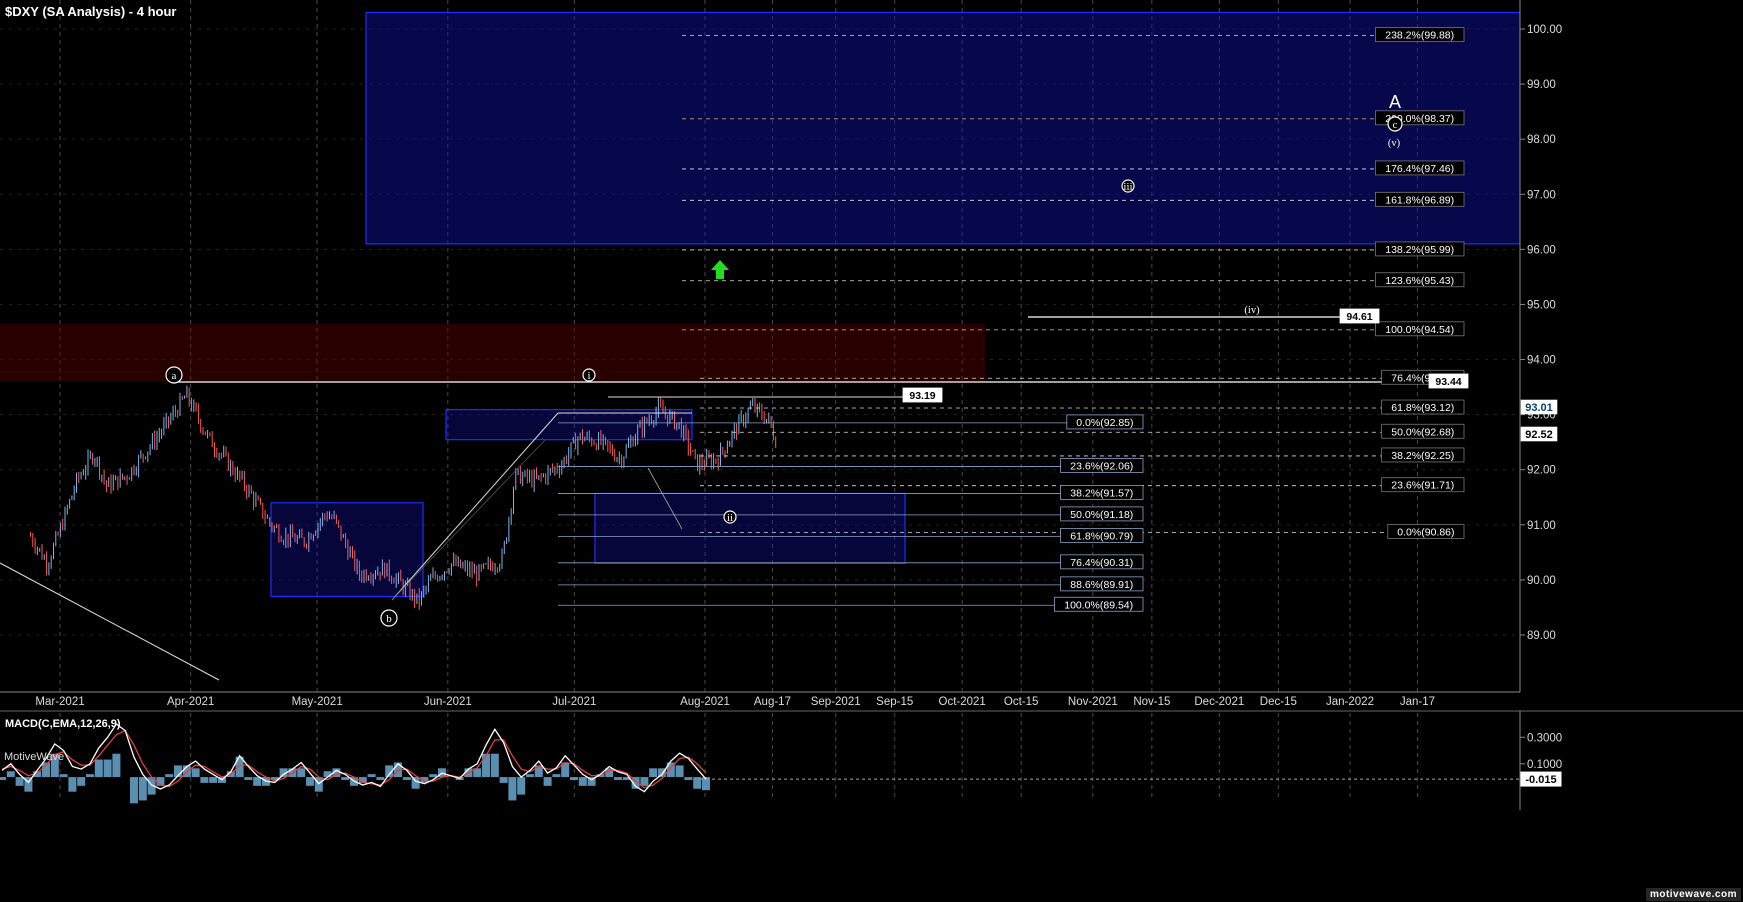 The width and height of the screenshot is (1743, 902). What do you see at coordinates (1541, 636) in the screenshot?
I see `ytick-89-00: 89.00` at bounding box center [1541, 636].